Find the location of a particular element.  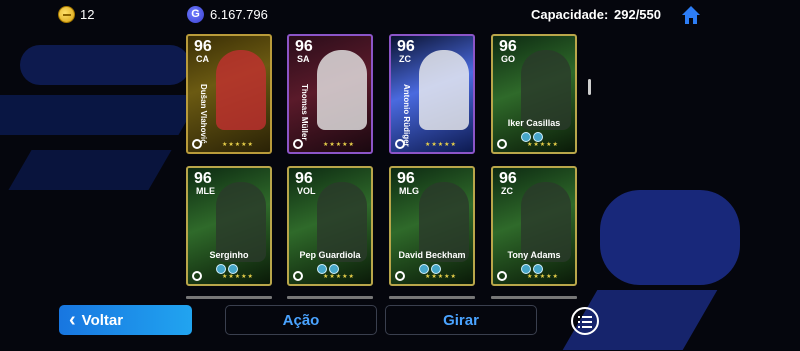

capacity-label: Capacidade: is located at coordinates (570, 14).